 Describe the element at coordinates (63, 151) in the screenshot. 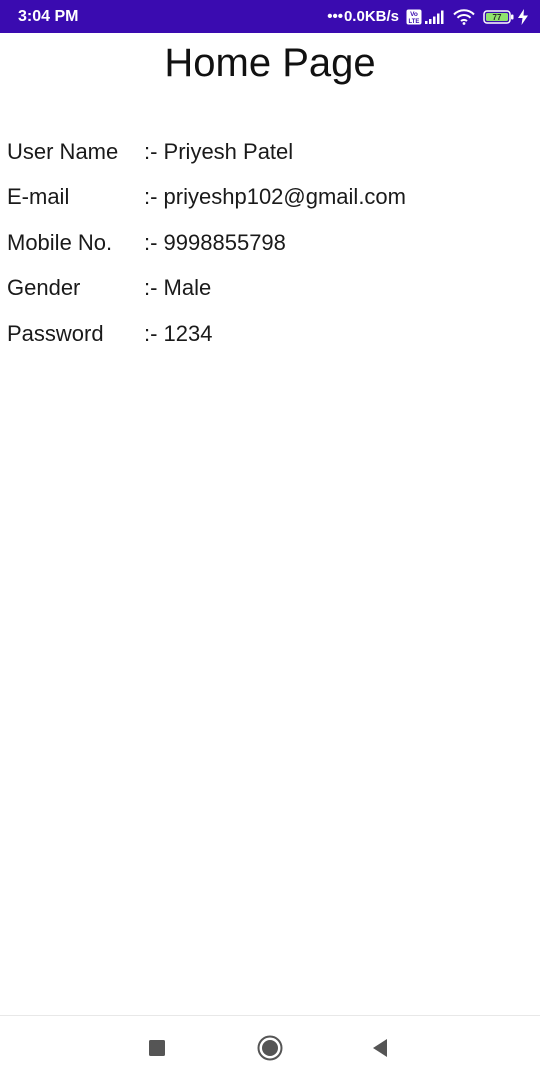

I see `user-name-label: User Name` at that location.